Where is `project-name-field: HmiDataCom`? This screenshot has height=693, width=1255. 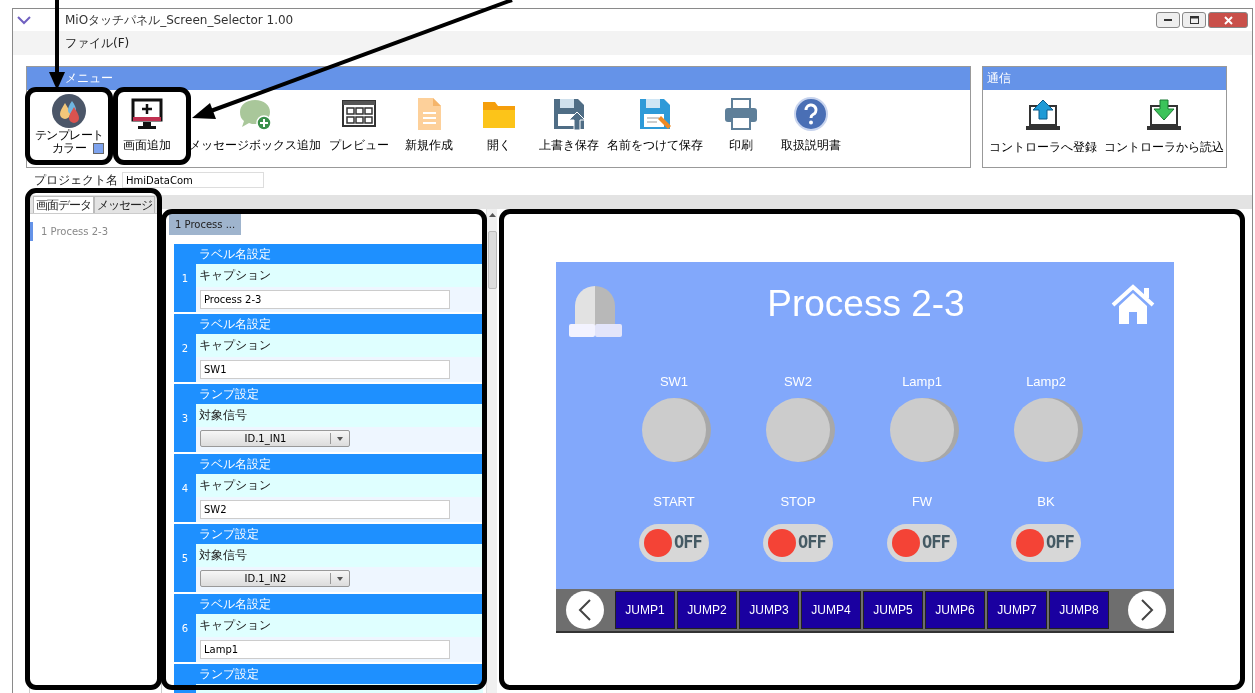
project-name-field: HmiDataCom is located at coordinates (193, 180).